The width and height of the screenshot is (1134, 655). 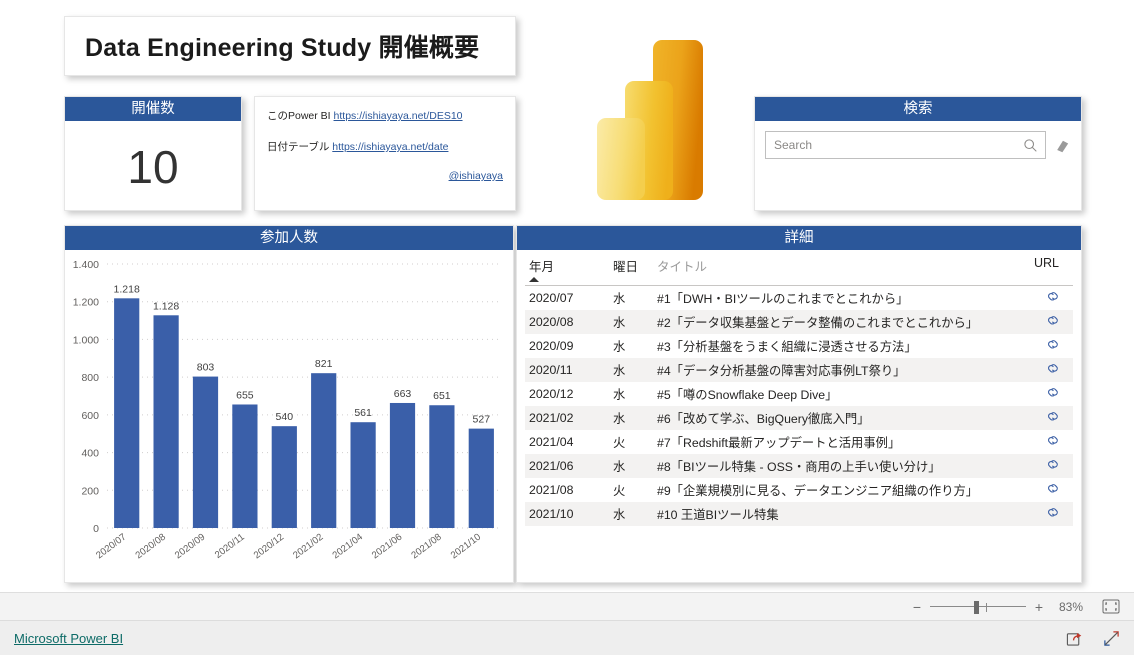 I want to click on power-bi-logo, so click(x=649, y=120).